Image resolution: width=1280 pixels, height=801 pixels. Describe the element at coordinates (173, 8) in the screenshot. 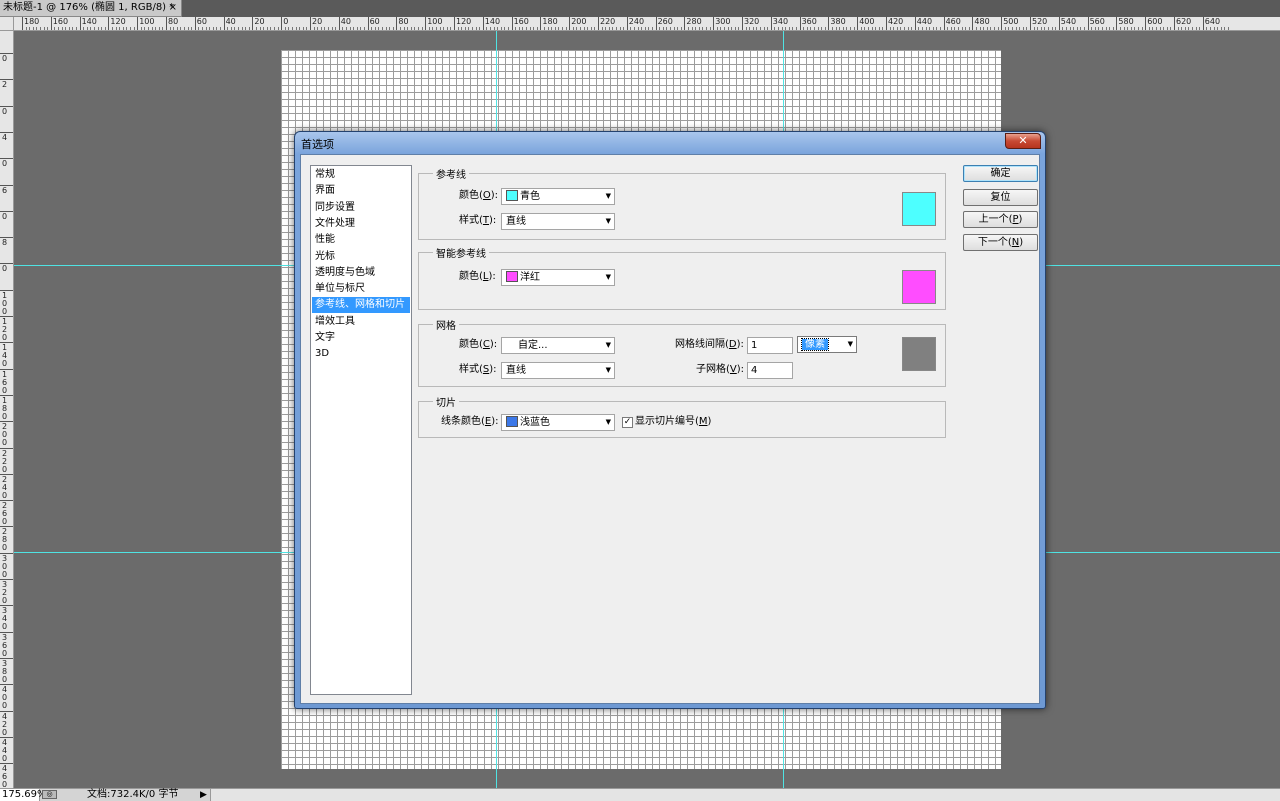

I see `close-tab-icon: ×` at that location.